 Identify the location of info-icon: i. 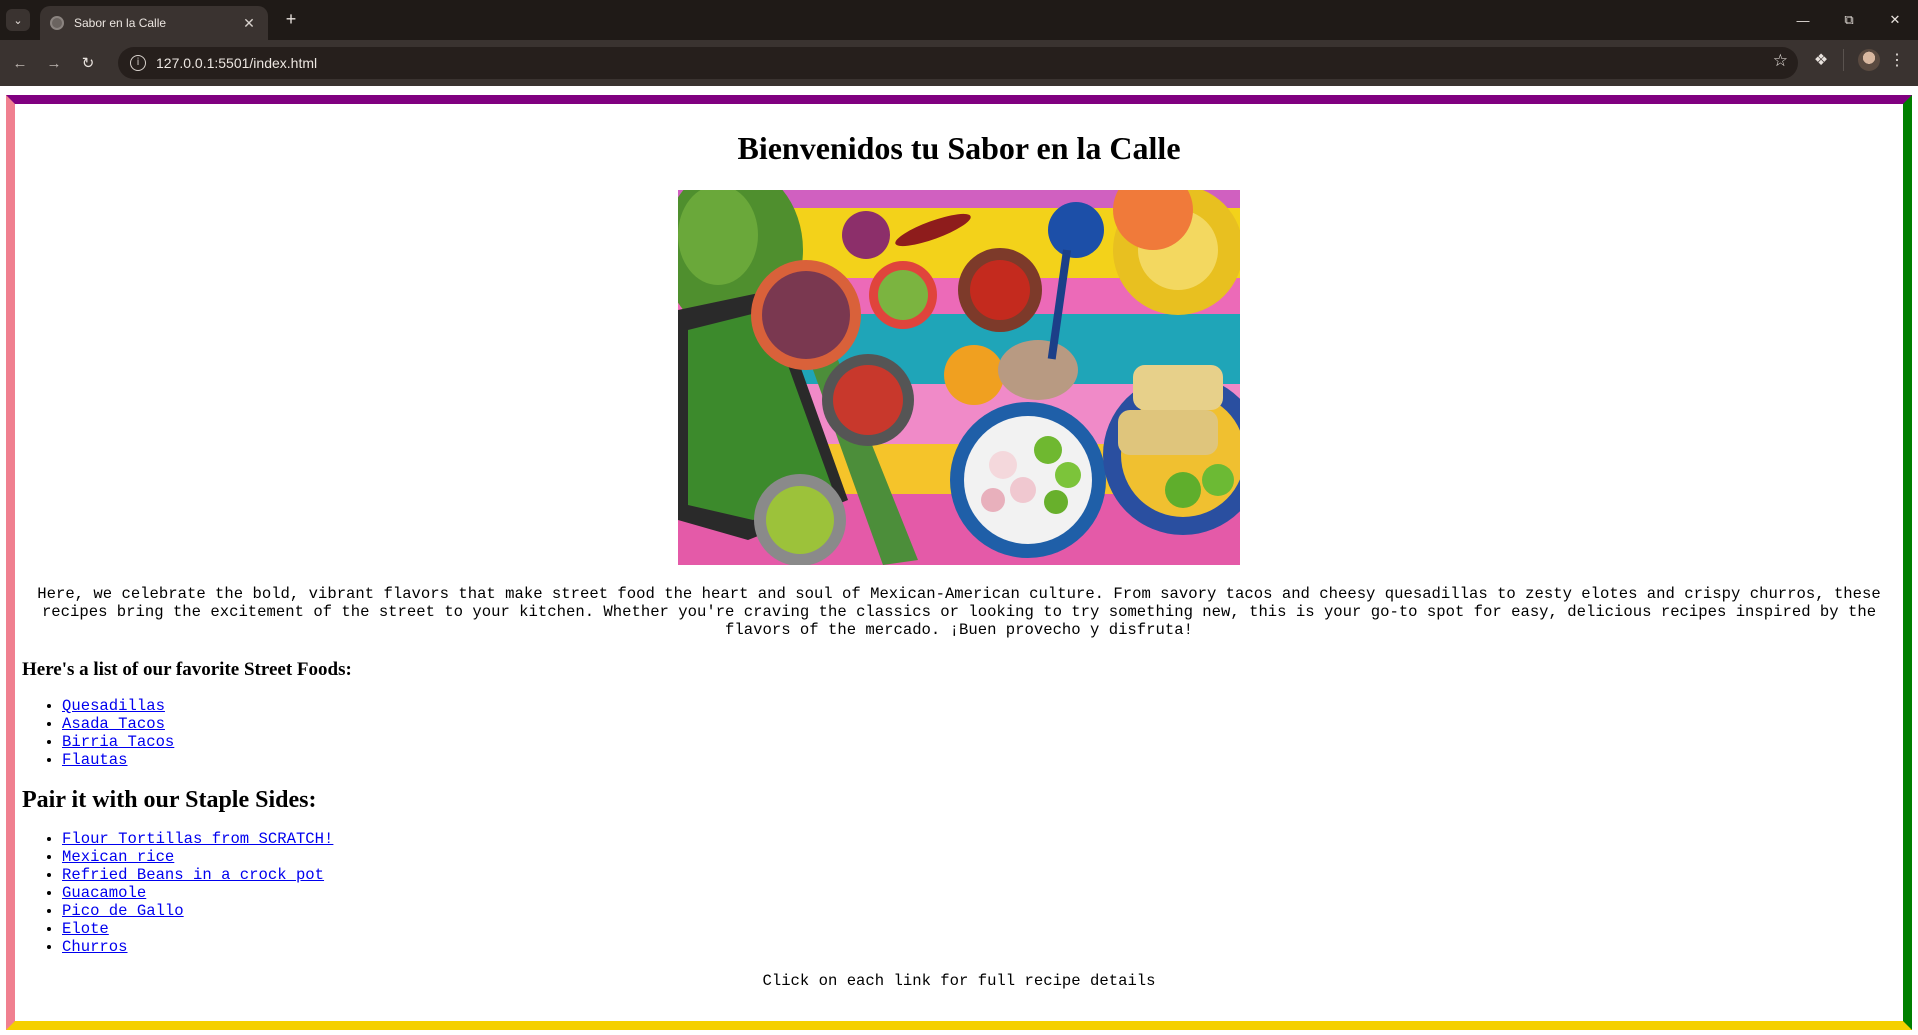
(138, 63).